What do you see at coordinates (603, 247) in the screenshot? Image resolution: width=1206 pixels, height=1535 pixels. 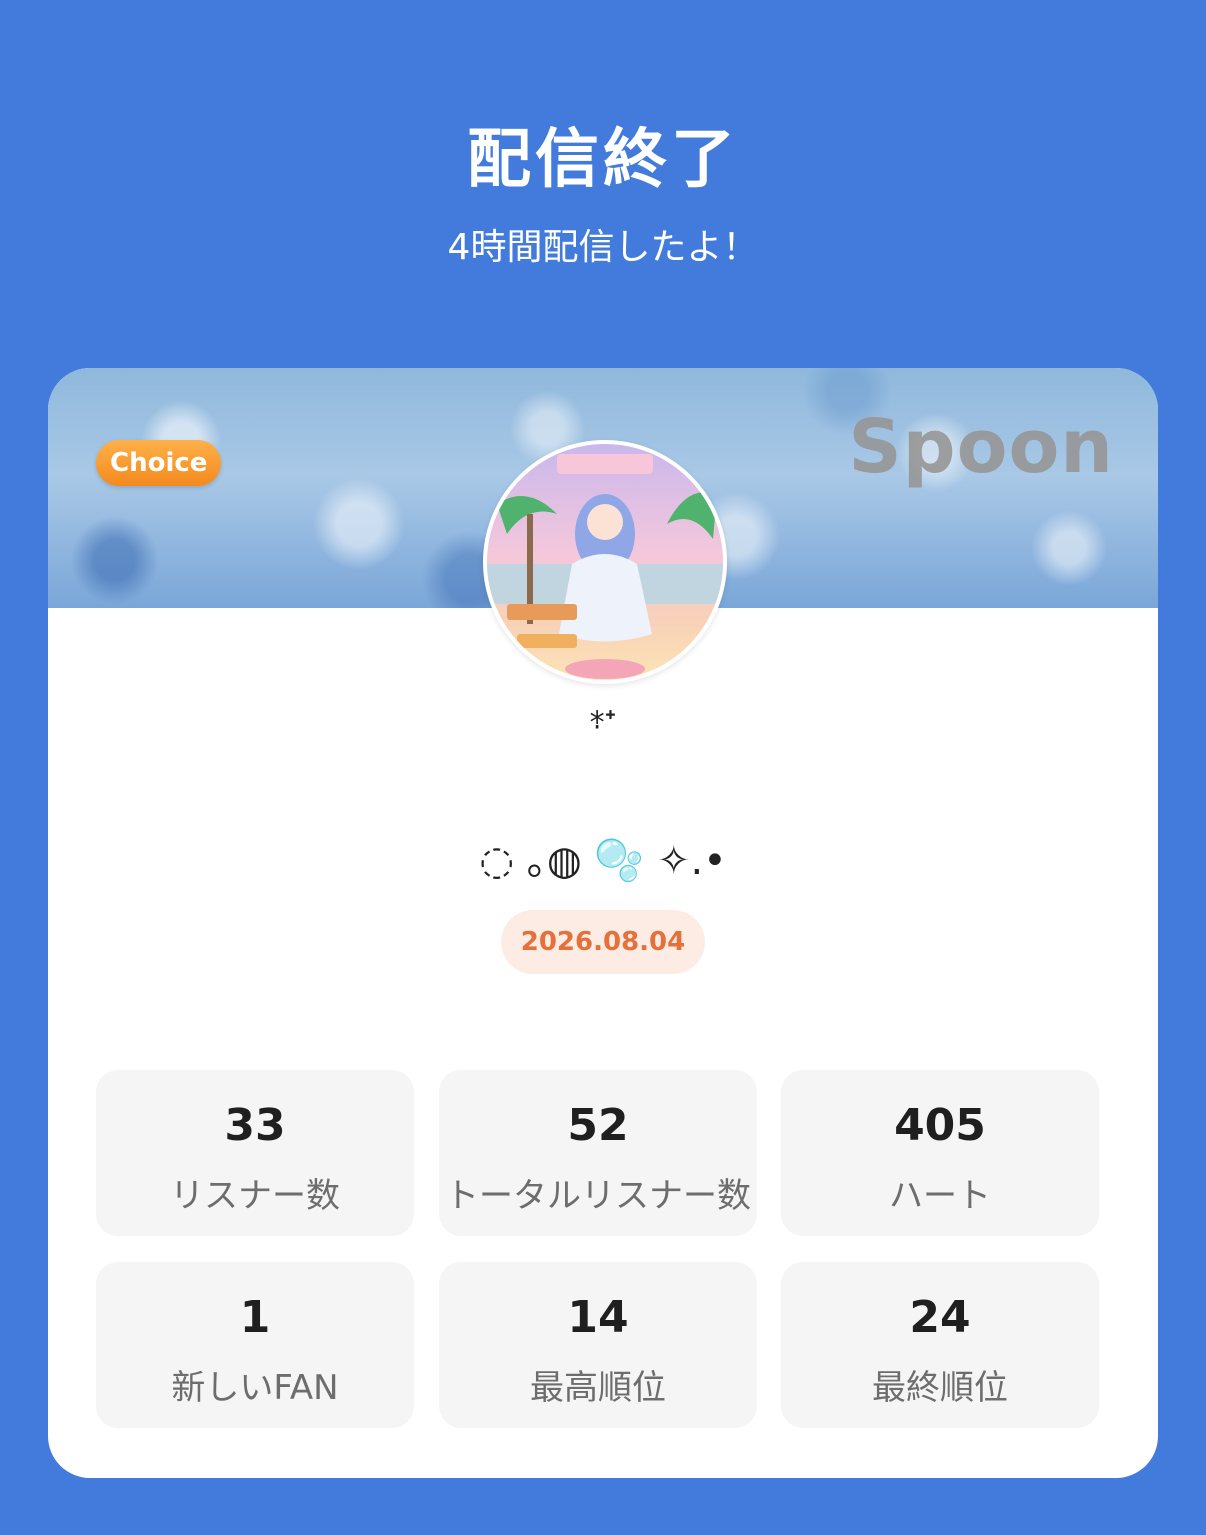 I see `page-subtitle: 4時間配信したよ！` at bounding box center [603, 247].